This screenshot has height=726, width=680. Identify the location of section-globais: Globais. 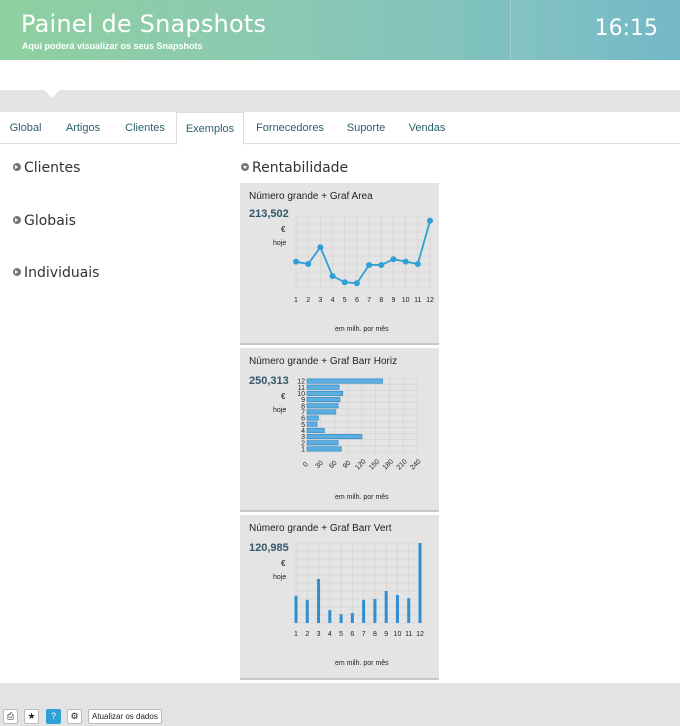
(44, 221).